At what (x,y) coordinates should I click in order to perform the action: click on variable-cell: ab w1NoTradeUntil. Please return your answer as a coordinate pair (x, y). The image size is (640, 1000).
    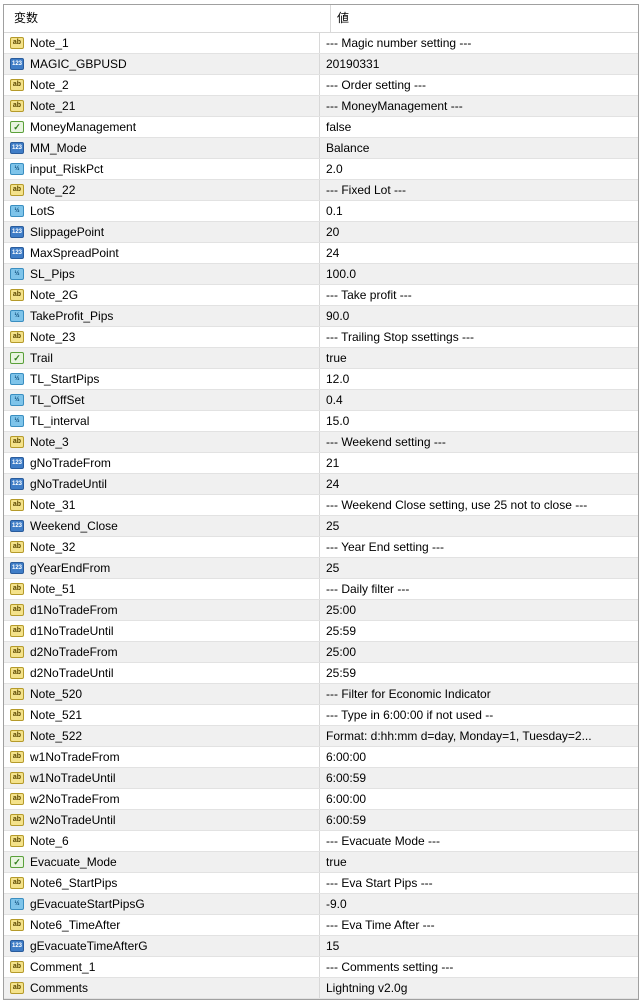
    Looking at the image, I should click on (162, 778).